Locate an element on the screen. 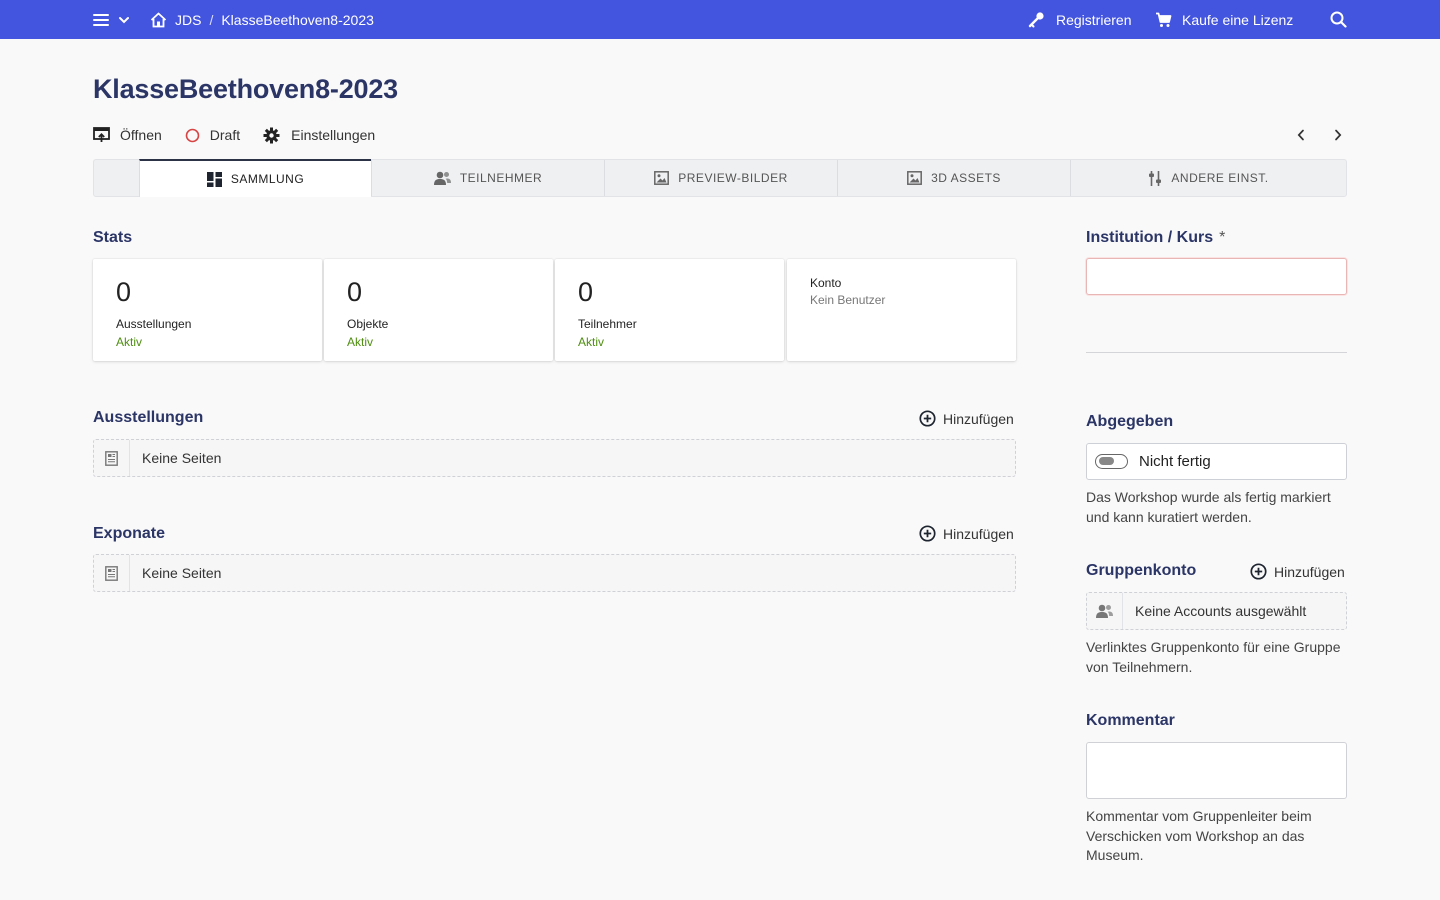  hamburger-icon is located at coordinates (101, 20).